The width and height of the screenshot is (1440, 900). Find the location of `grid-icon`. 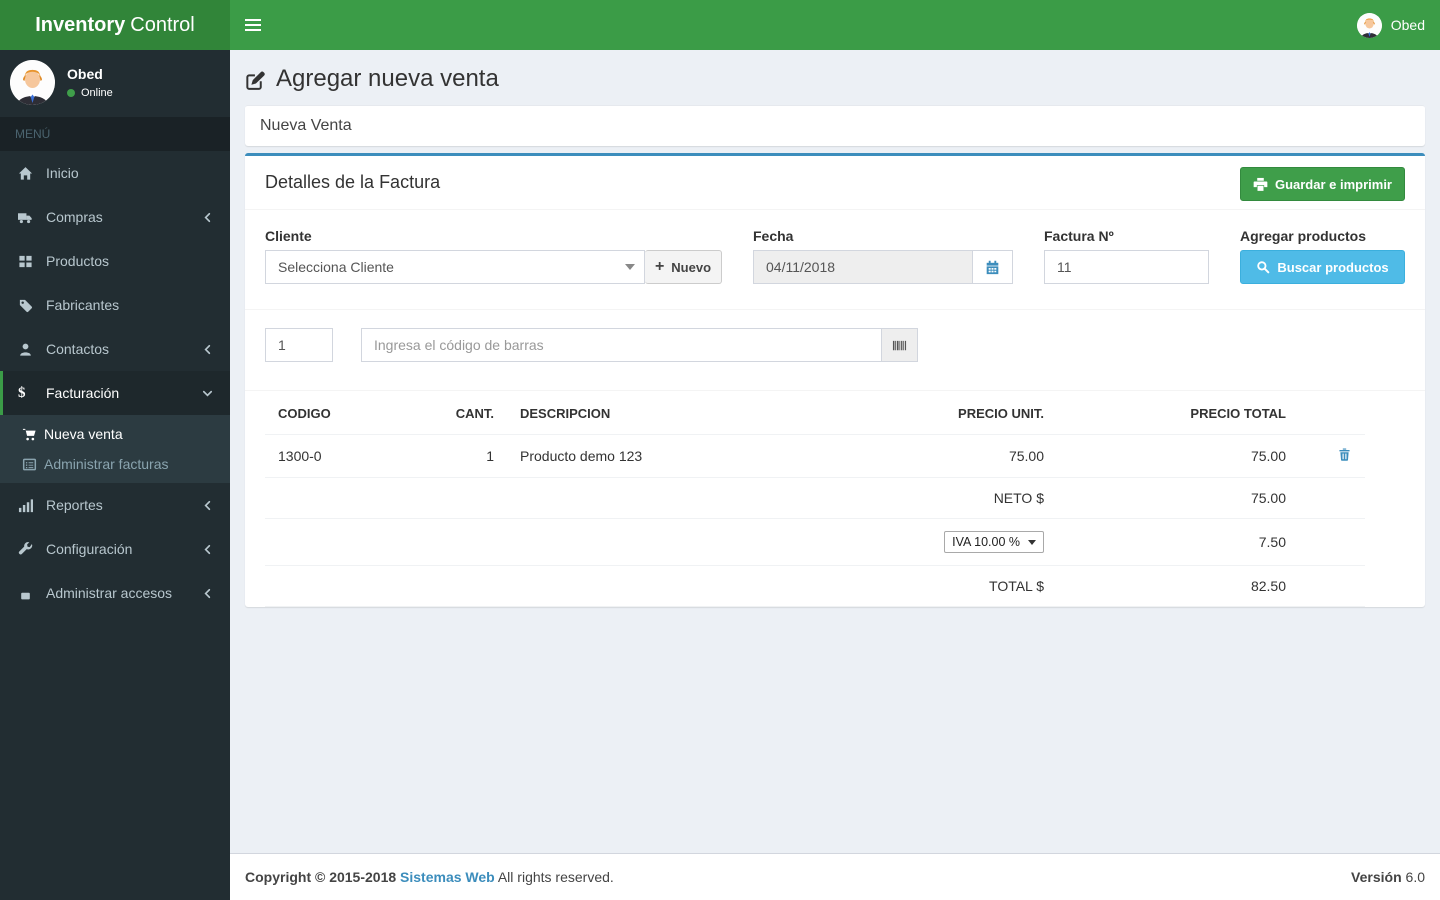

grid-icon is located at coordinates (32, 261).